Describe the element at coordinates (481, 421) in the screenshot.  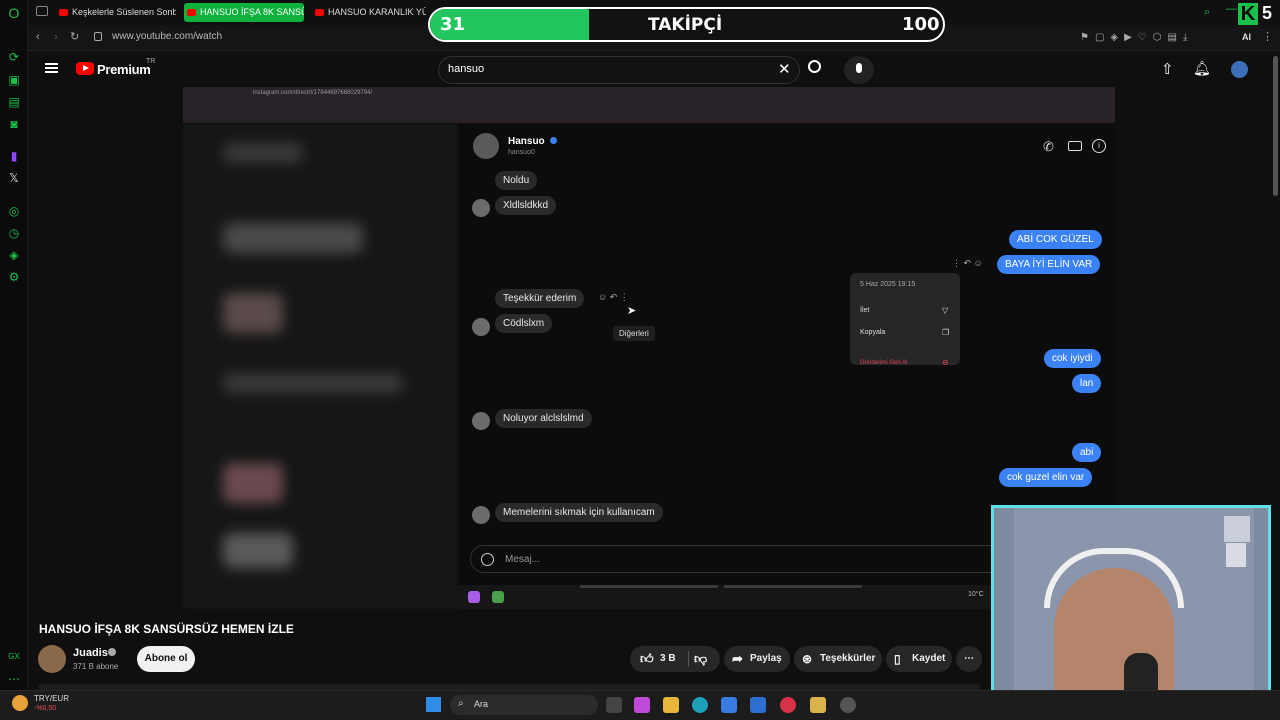
I see `chat-avatar-small` at that location.